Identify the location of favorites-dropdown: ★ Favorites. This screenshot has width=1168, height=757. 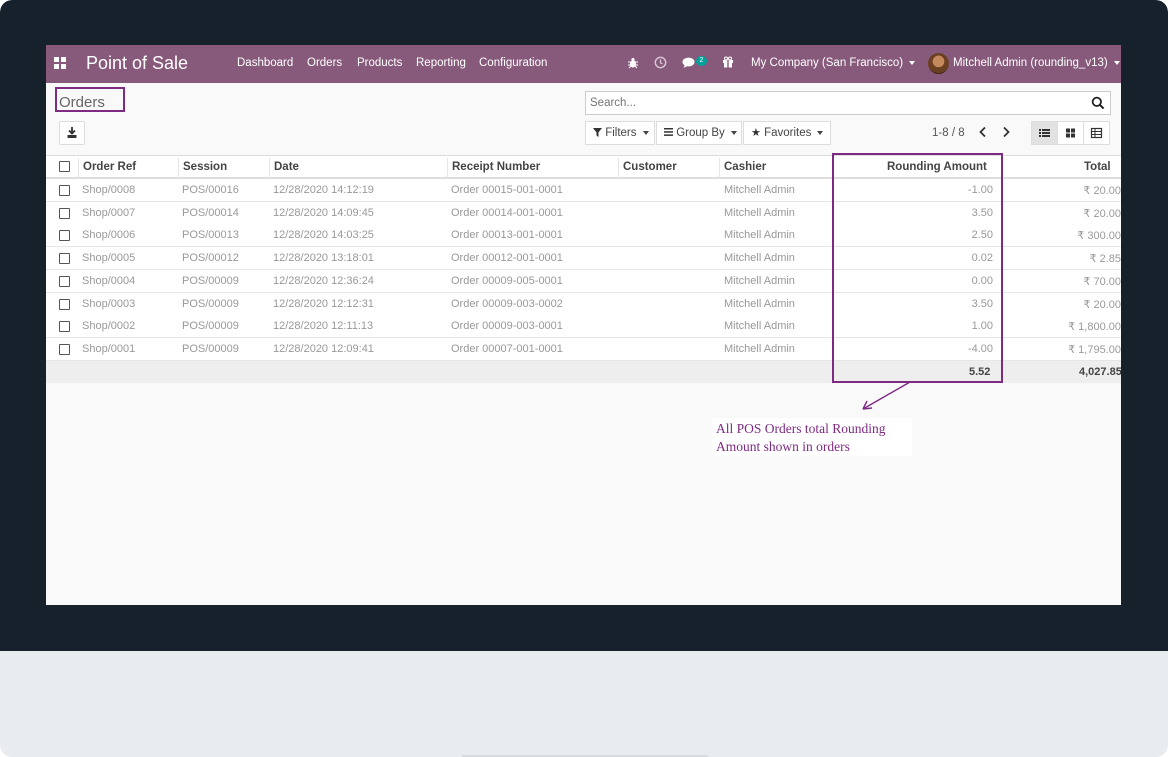
(787, 133).